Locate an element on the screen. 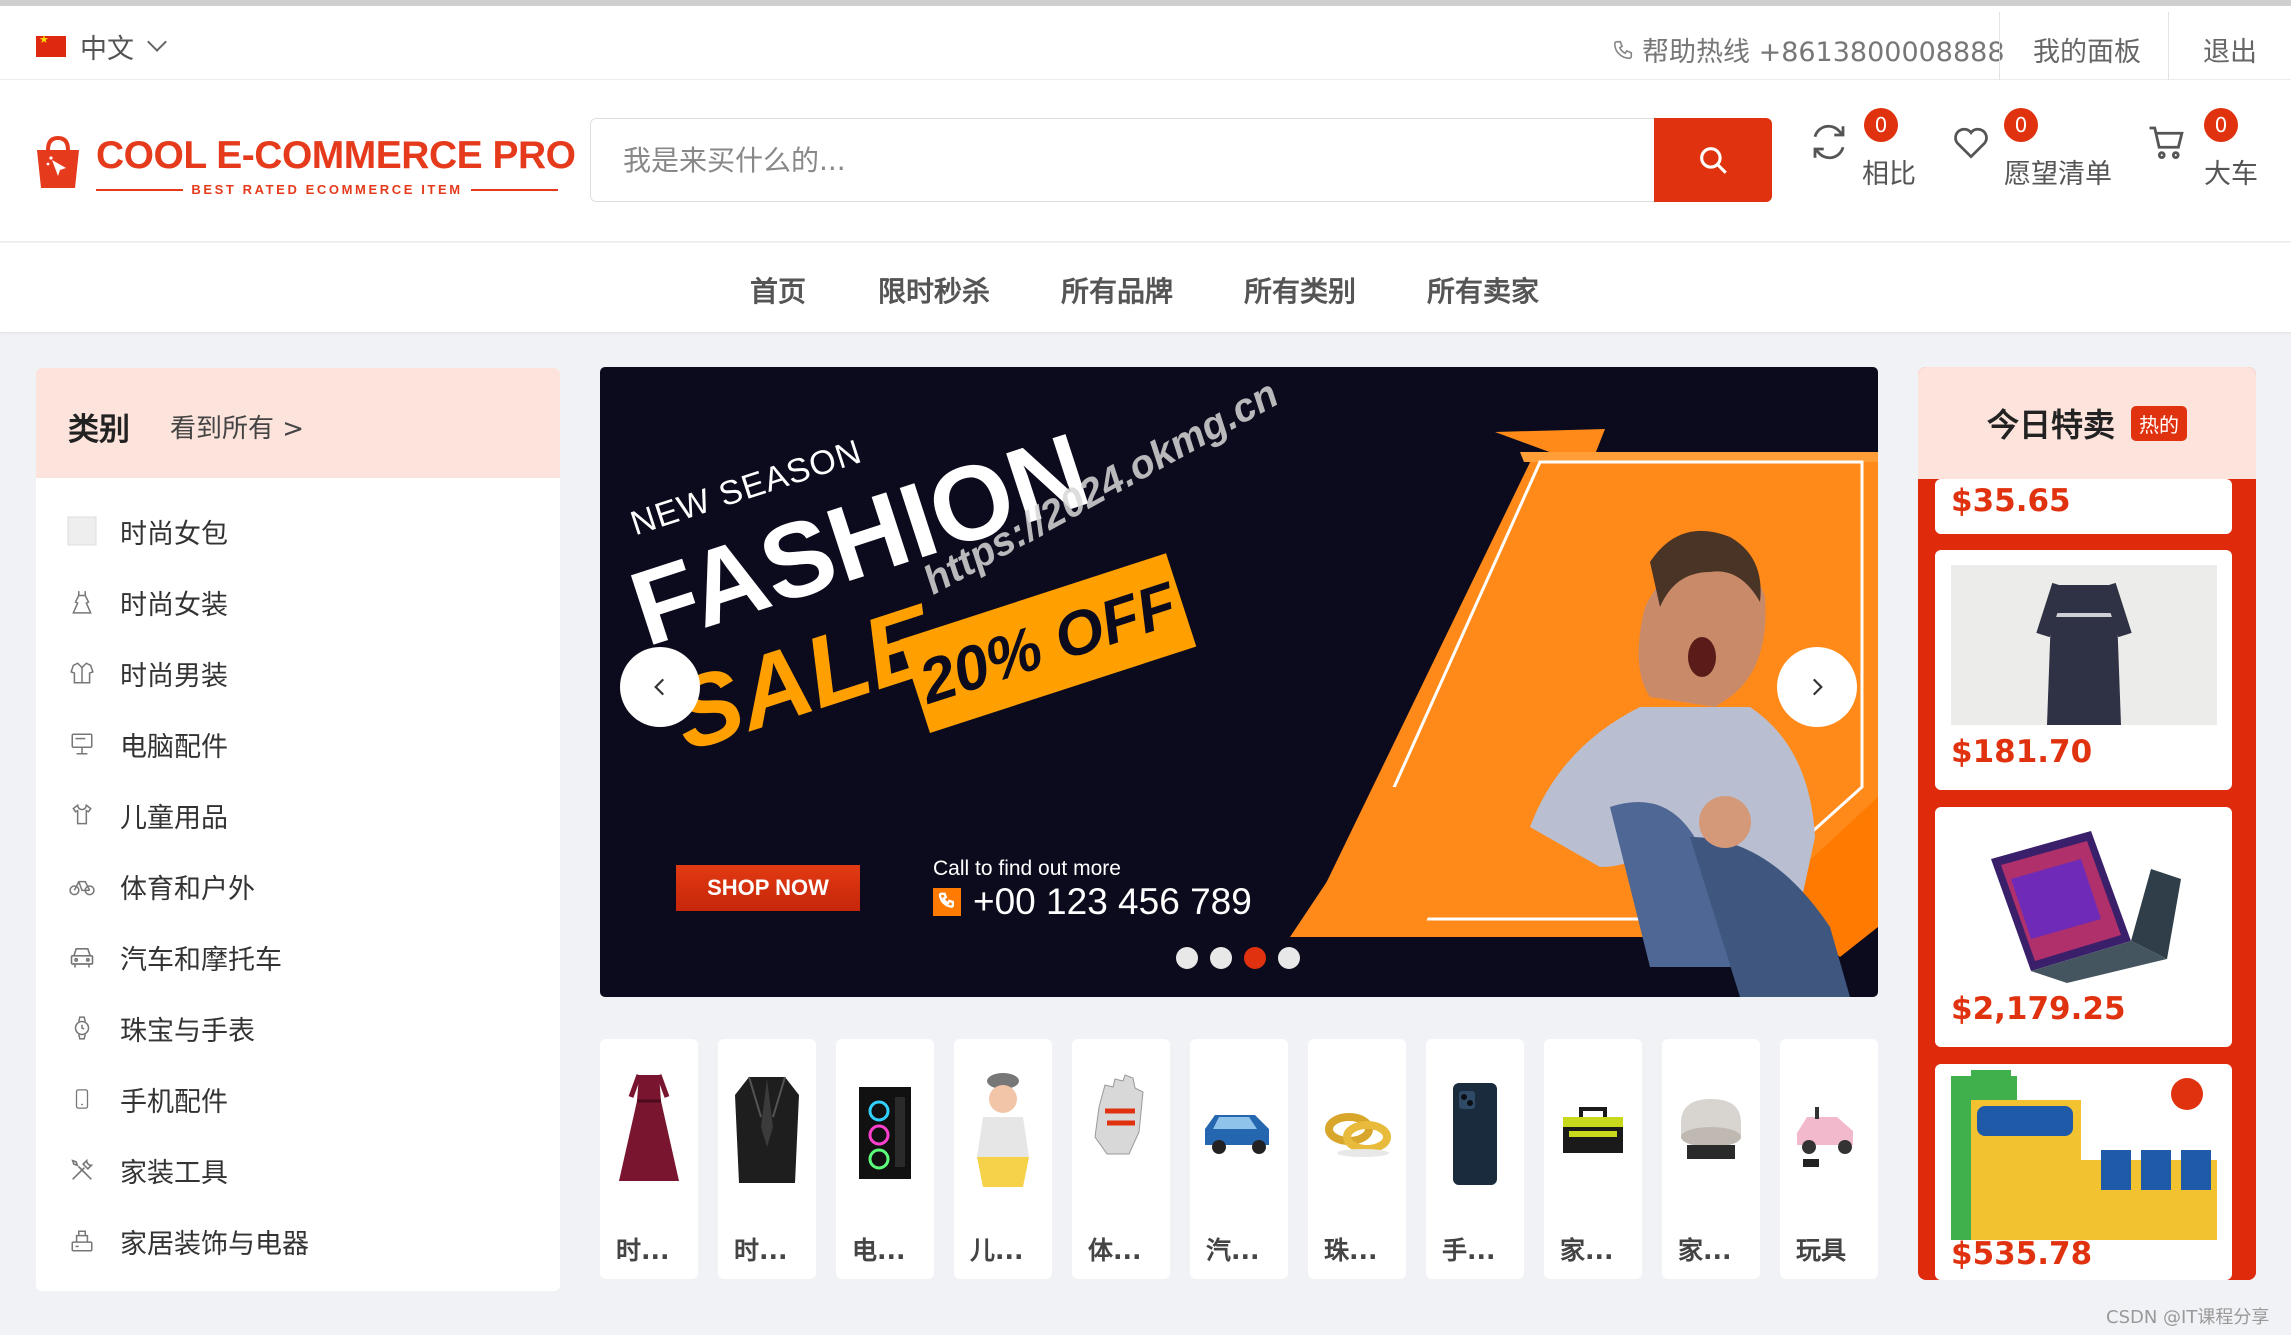 The height and width of the screenshot is (1335, 2291). logout-link: 退出 is located at coordinates (2230, 49).